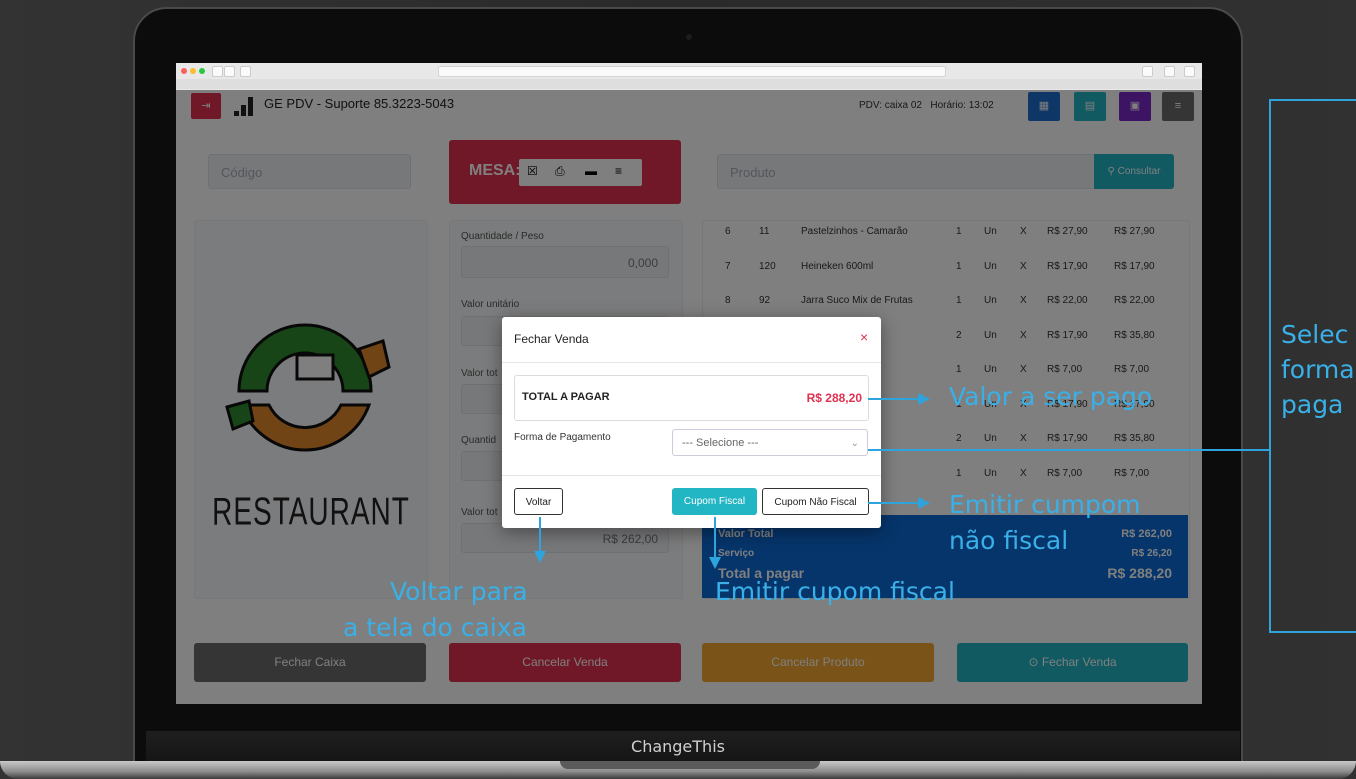  Describe the element at coordinates (1045, 504) in the screenshot. I see `annotation-nao-fiscal-1: Emitir cumpom` at that location.